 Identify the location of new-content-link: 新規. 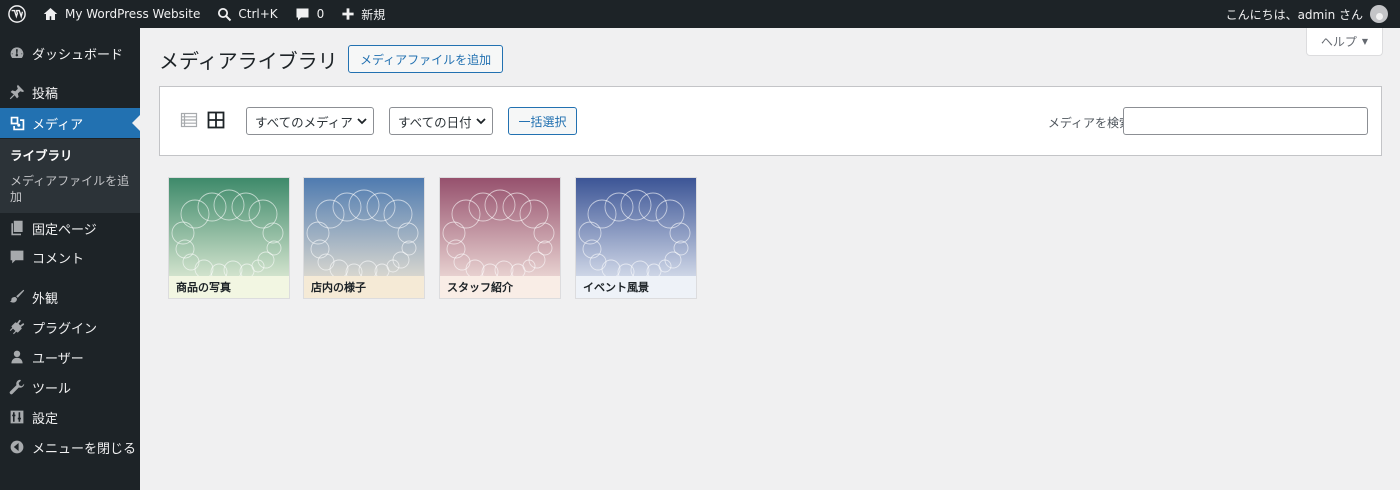
(363, 14).